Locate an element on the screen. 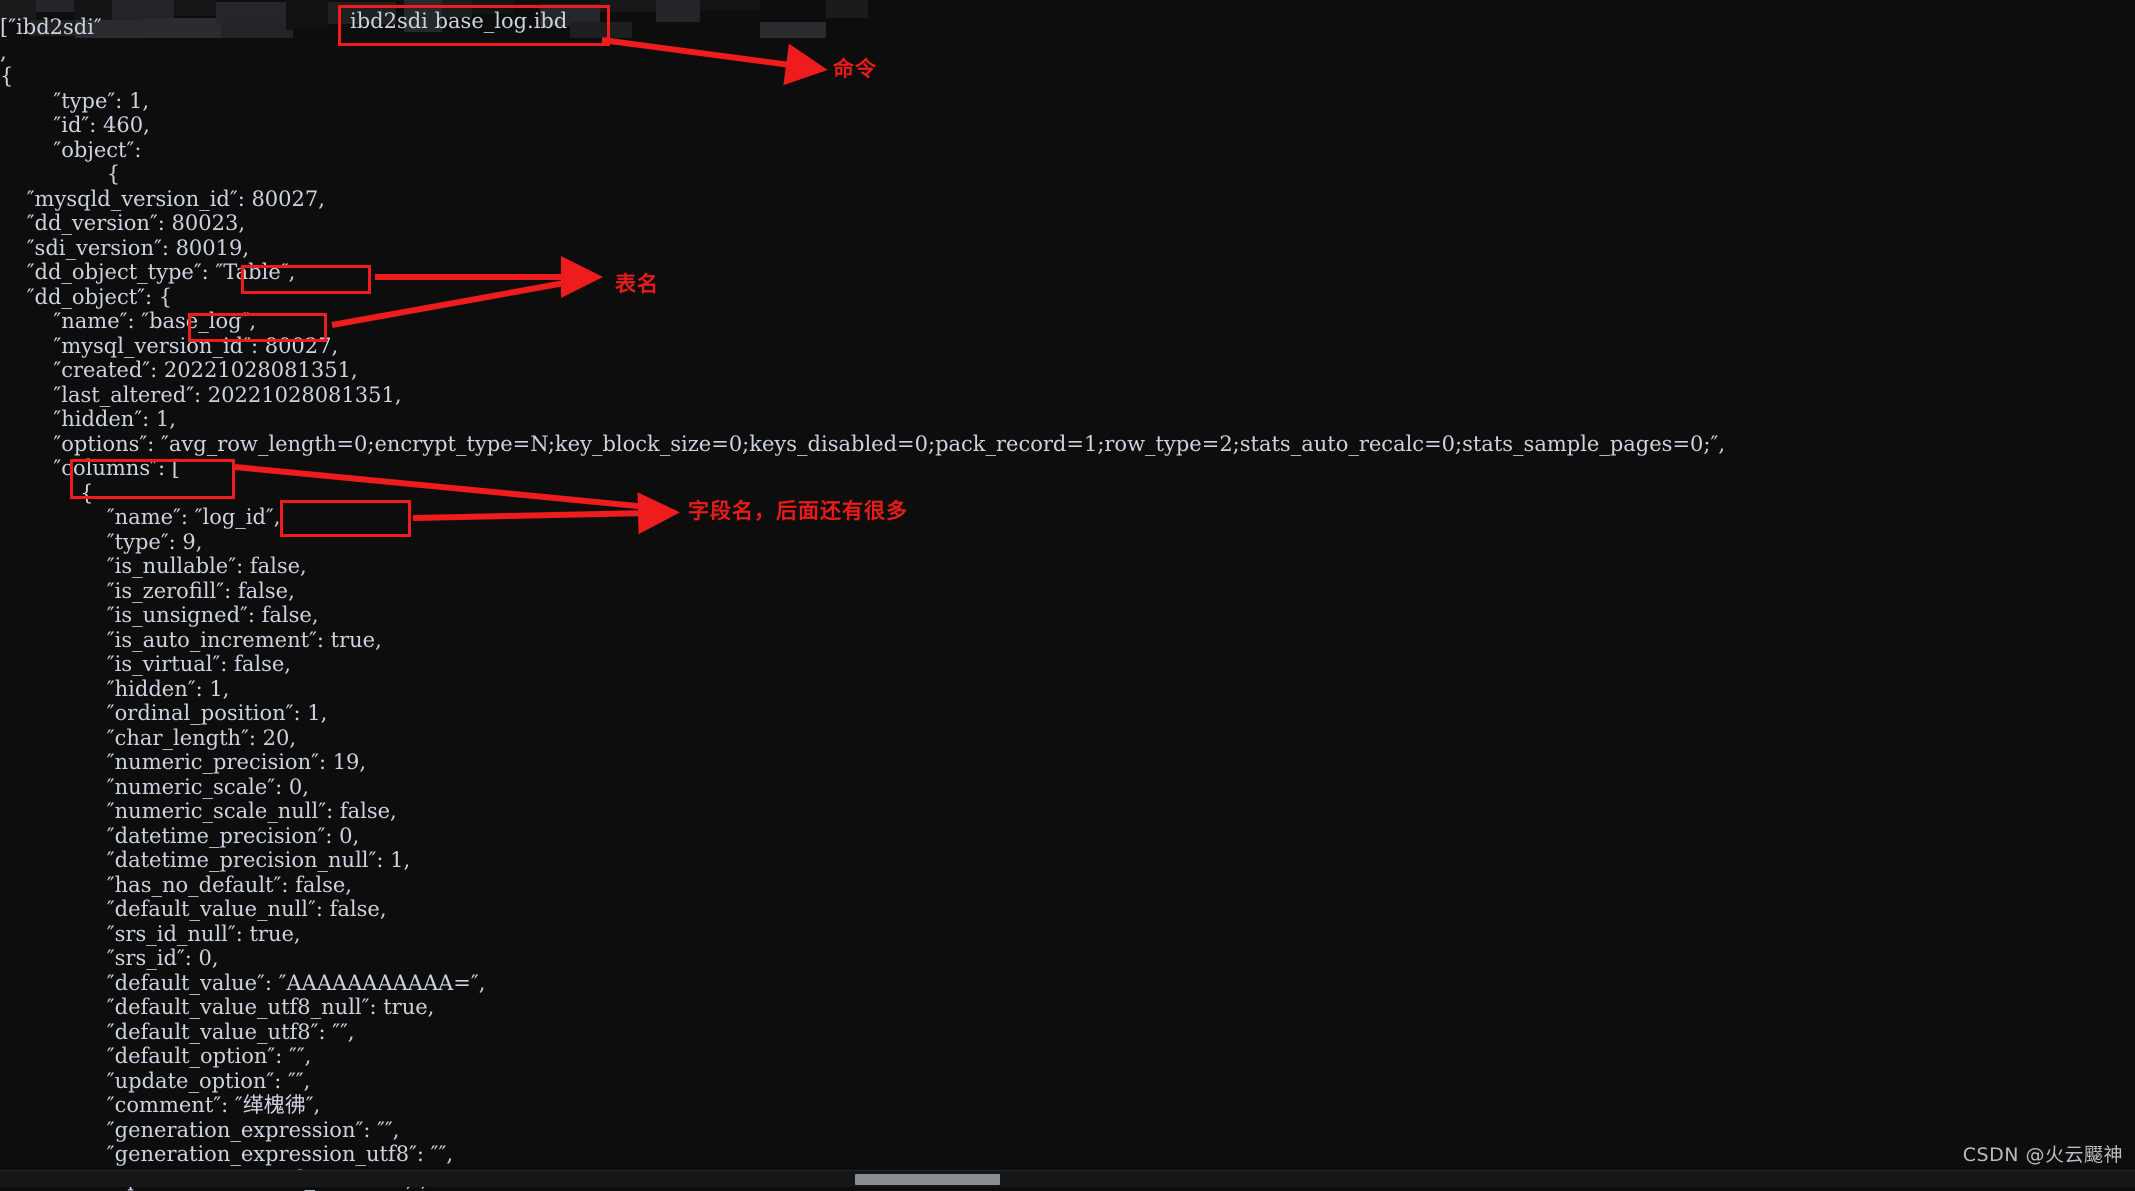 Image resolution: width=2135 pixels, height=1191 pixels. watermark: CSDN @火云飋神 is located at coordinates (2043, 1153).